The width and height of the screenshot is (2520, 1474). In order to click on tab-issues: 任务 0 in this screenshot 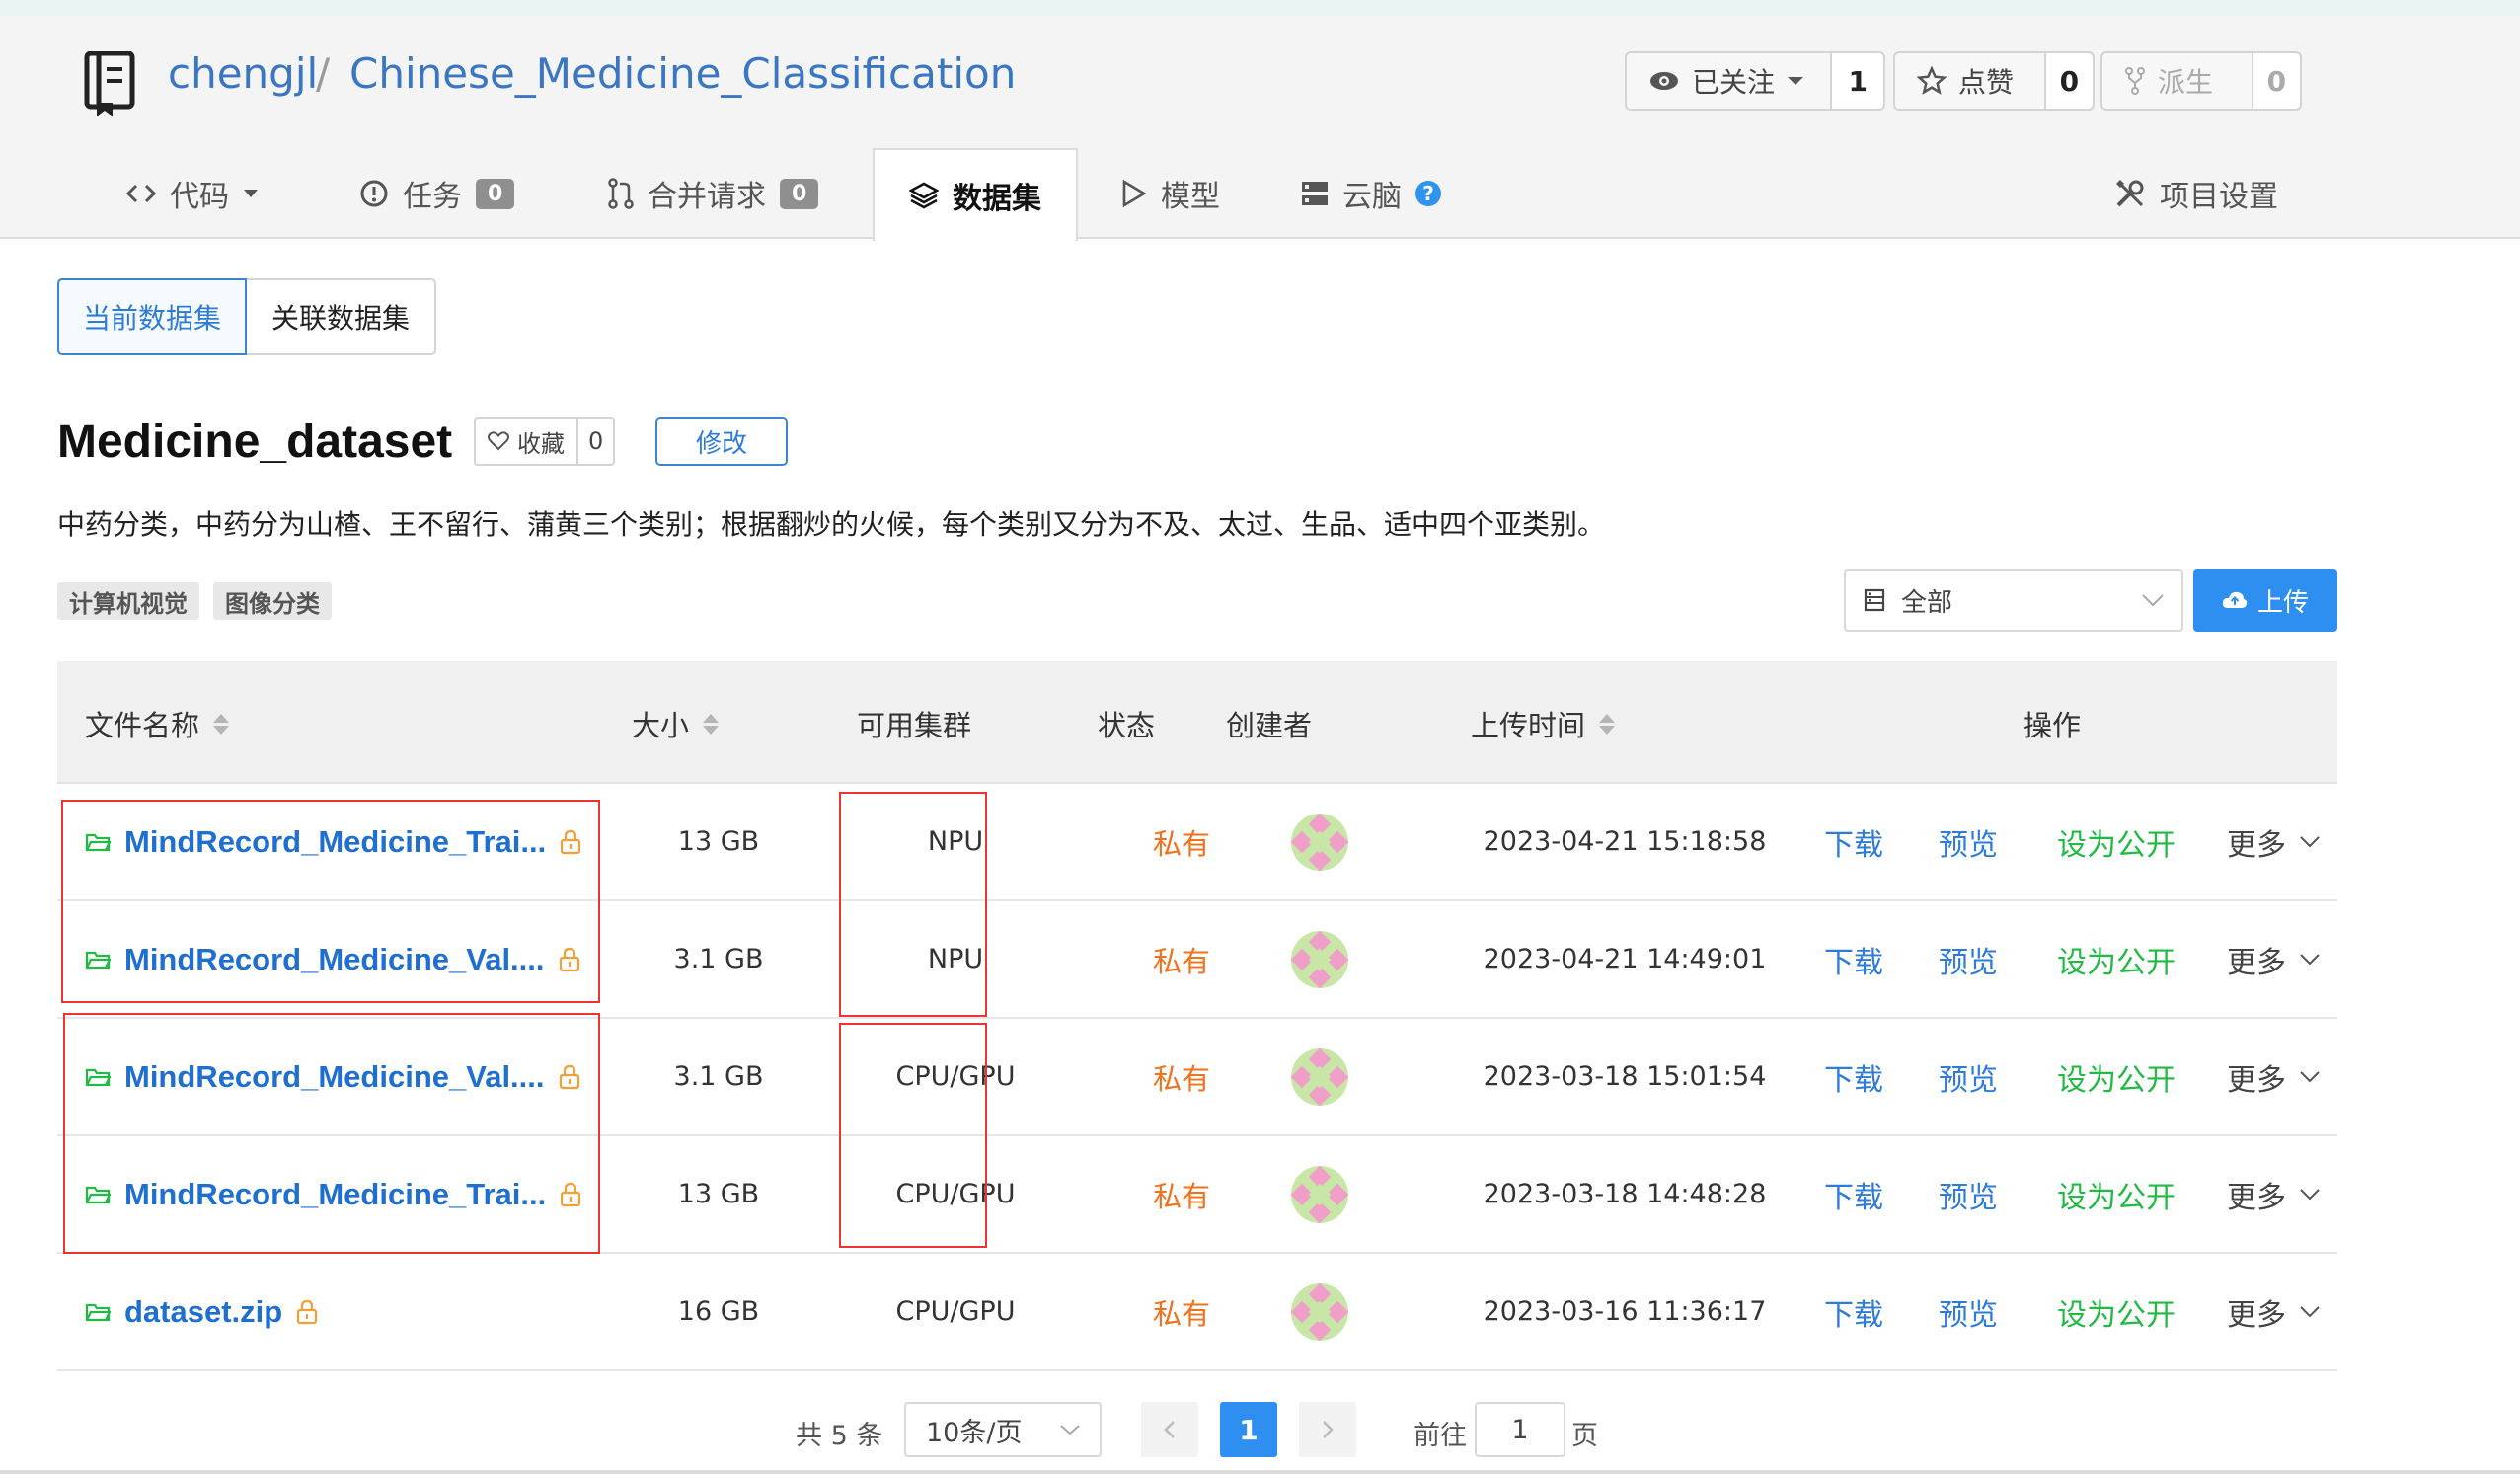, I will do `click(437, 193)`.